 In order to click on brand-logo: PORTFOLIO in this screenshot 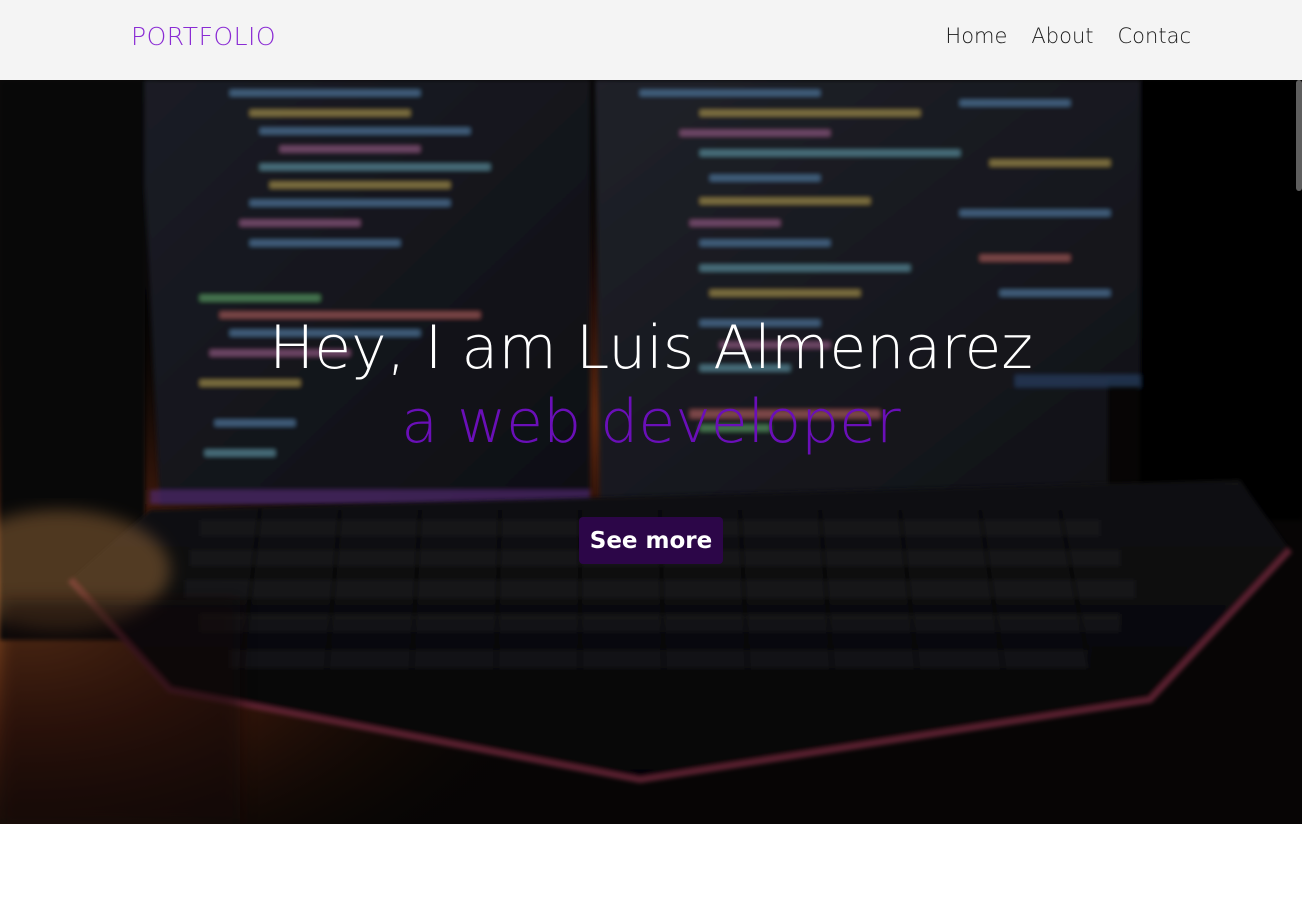, I will do `click(203, 36)`.